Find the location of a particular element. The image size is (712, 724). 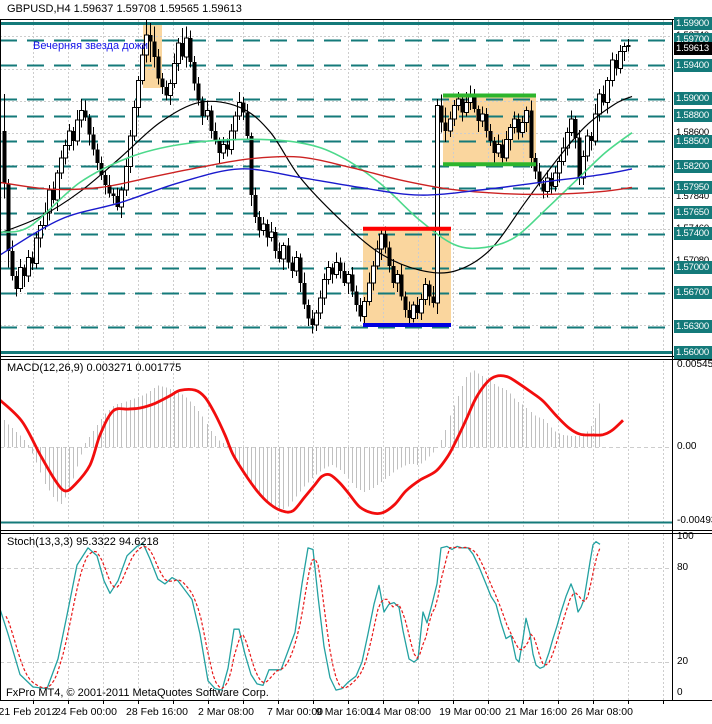

macd-axis-min-label: -0.00493 is located at coordinates (694, 521).